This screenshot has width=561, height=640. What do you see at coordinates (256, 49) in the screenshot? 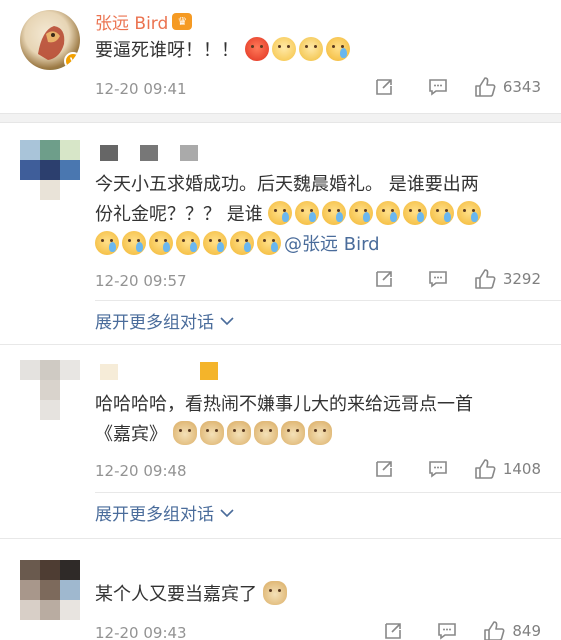
I see `angry-face-icon` at bounding box center [256, 49].